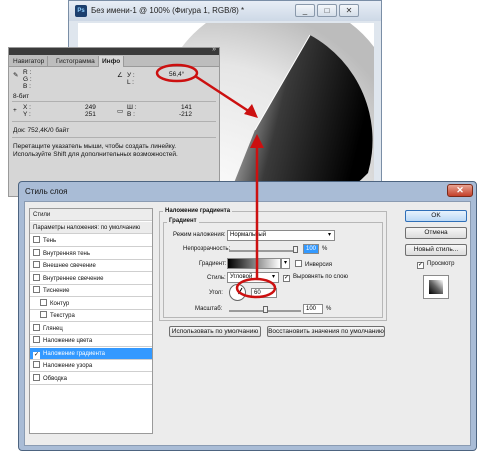 This screenshot has height=464, width=490. I want to click on blend-mode-select: Нормальный ▾, so click(281, 235).